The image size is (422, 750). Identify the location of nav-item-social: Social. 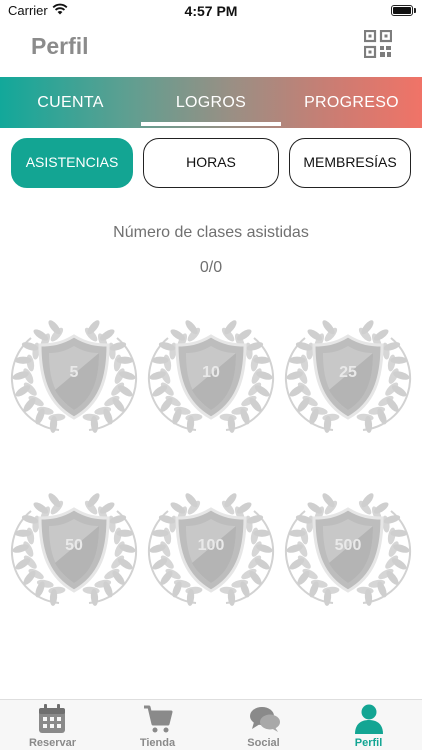
(263, 725).